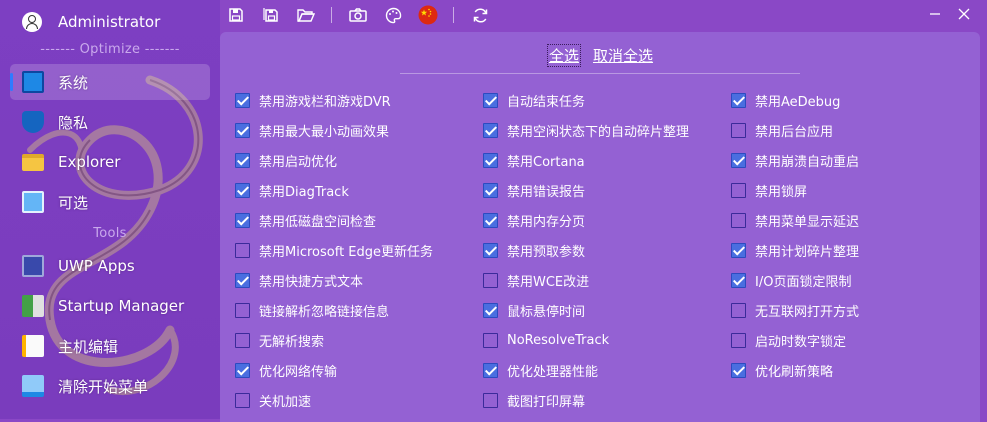 The height and width of the screenshot is (422, 987). I want to click on refresh-button, so click(480, 15).